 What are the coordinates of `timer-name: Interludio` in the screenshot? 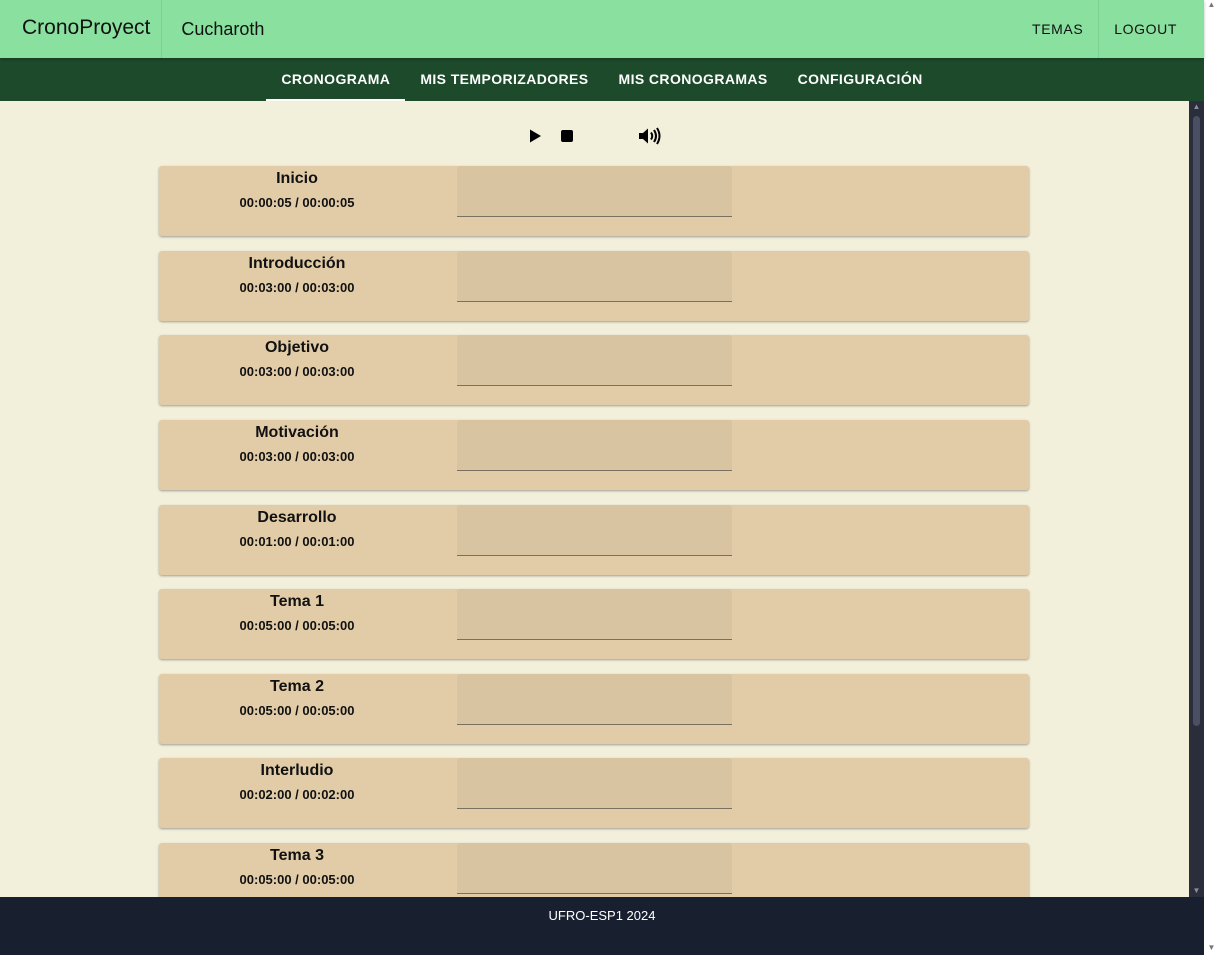 It's located at (297, 770).